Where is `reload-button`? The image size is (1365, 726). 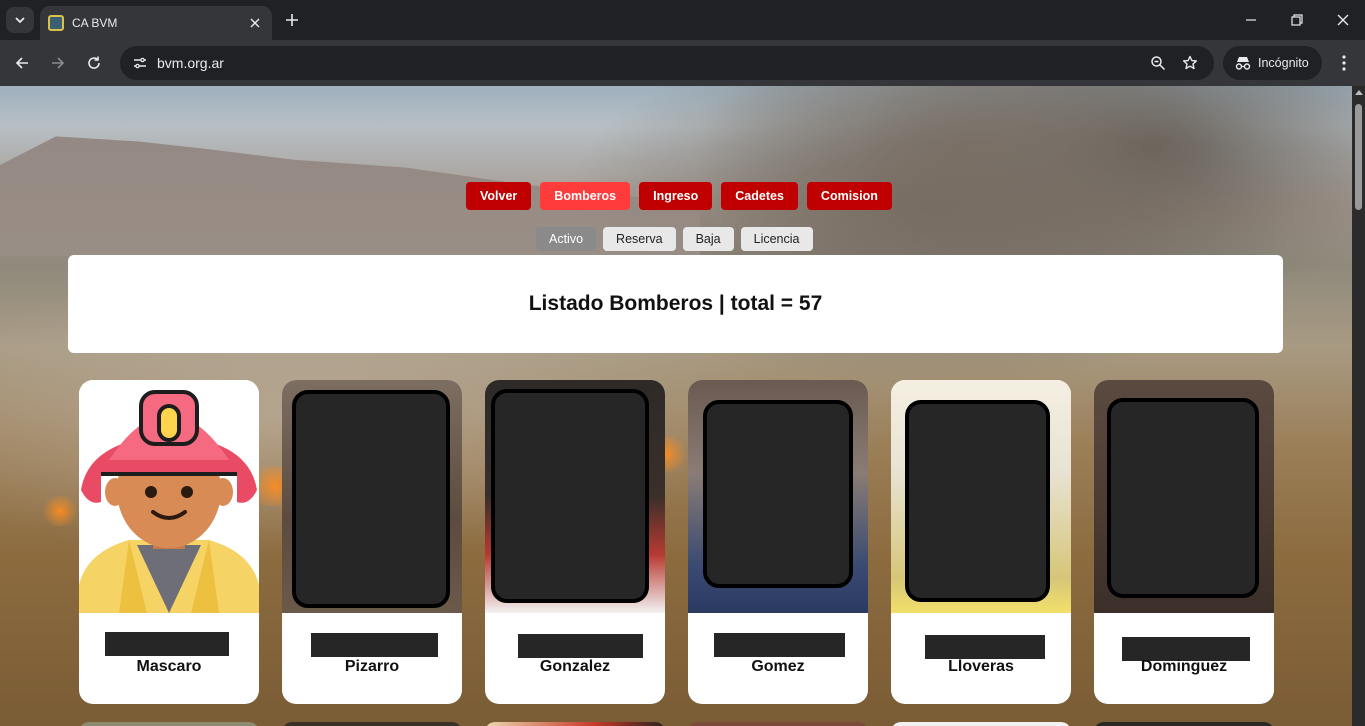
reload-button is located at coordinates (94, 63).